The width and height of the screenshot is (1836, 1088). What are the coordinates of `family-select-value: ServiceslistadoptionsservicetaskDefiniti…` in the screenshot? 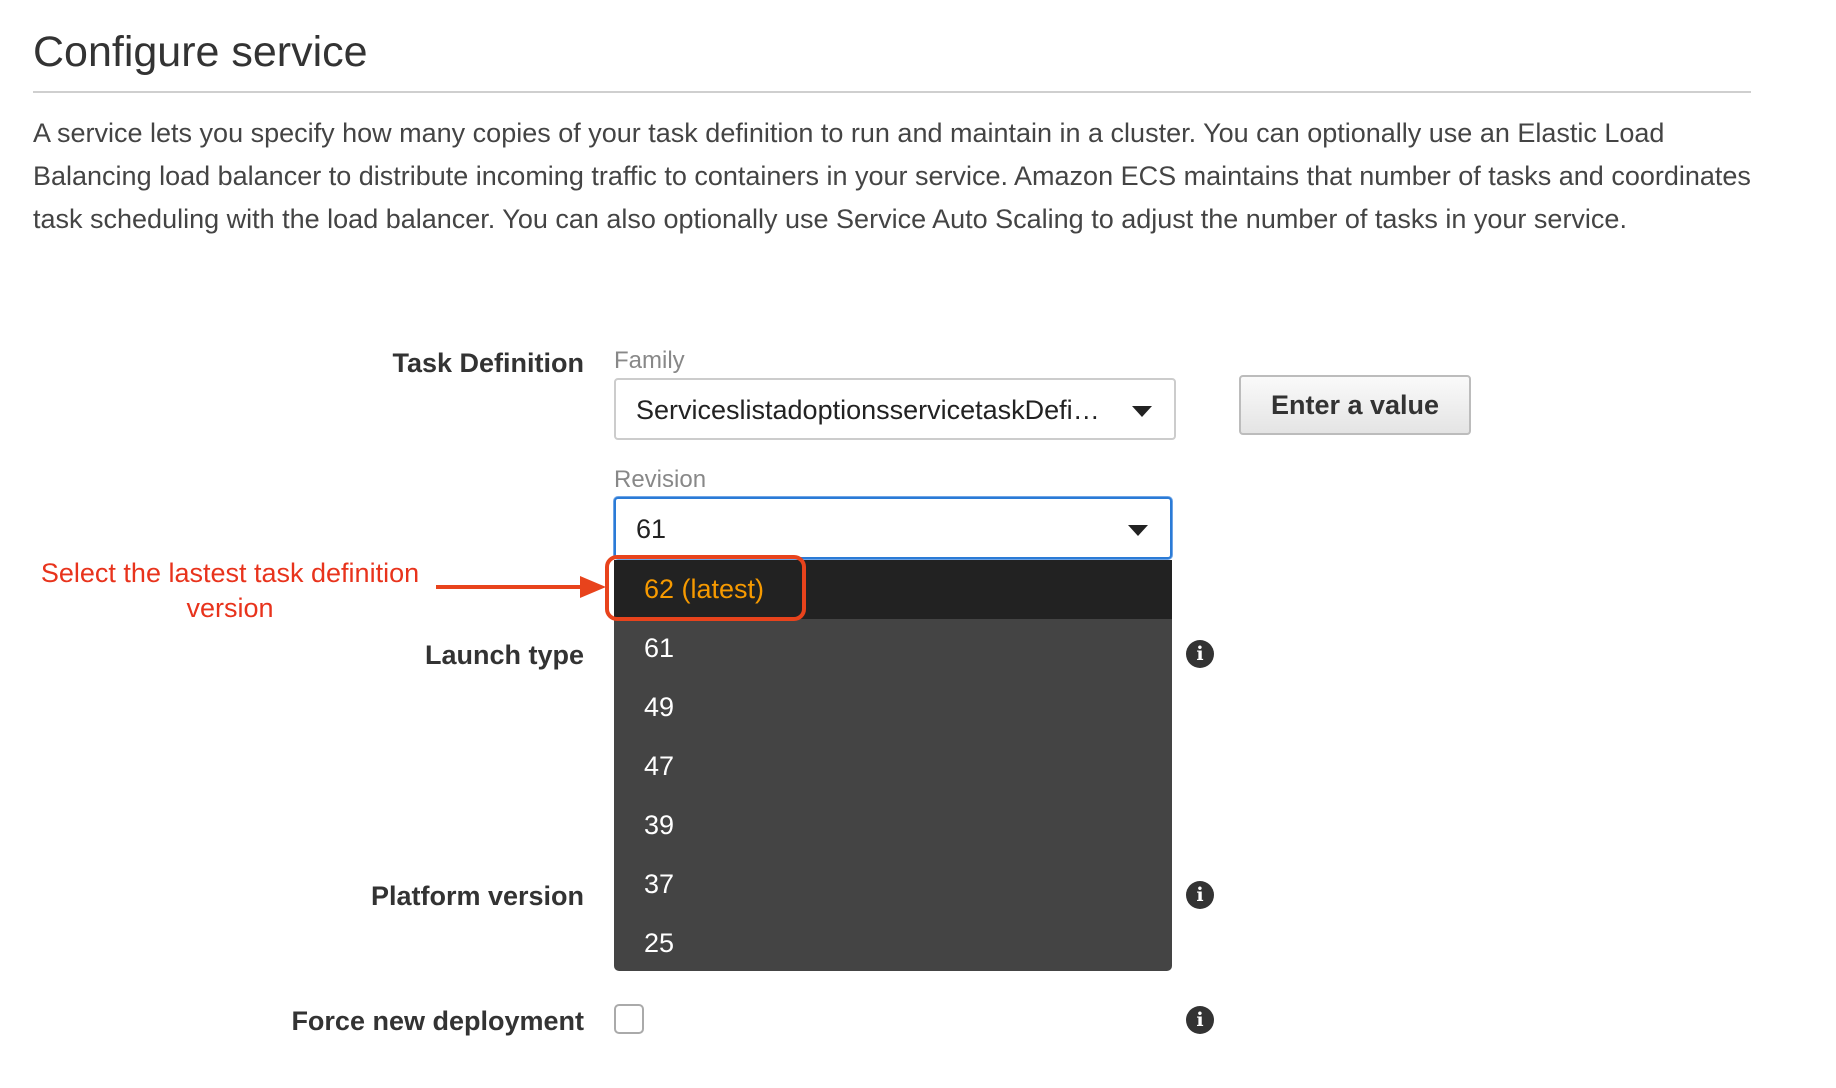 It's located at (870, 410).